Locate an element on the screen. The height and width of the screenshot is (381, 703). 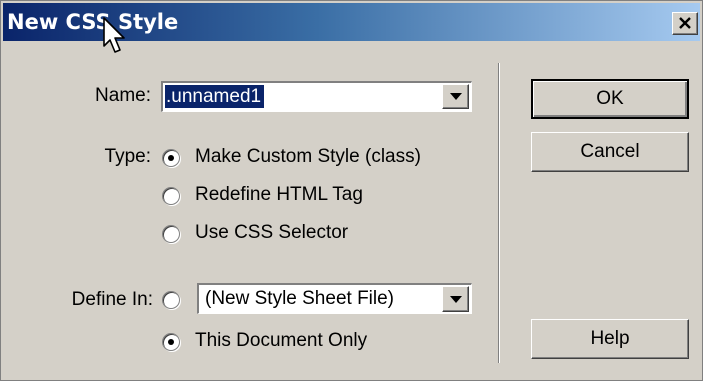
cancel-button: Cancel is located at coordinates (610, 152).